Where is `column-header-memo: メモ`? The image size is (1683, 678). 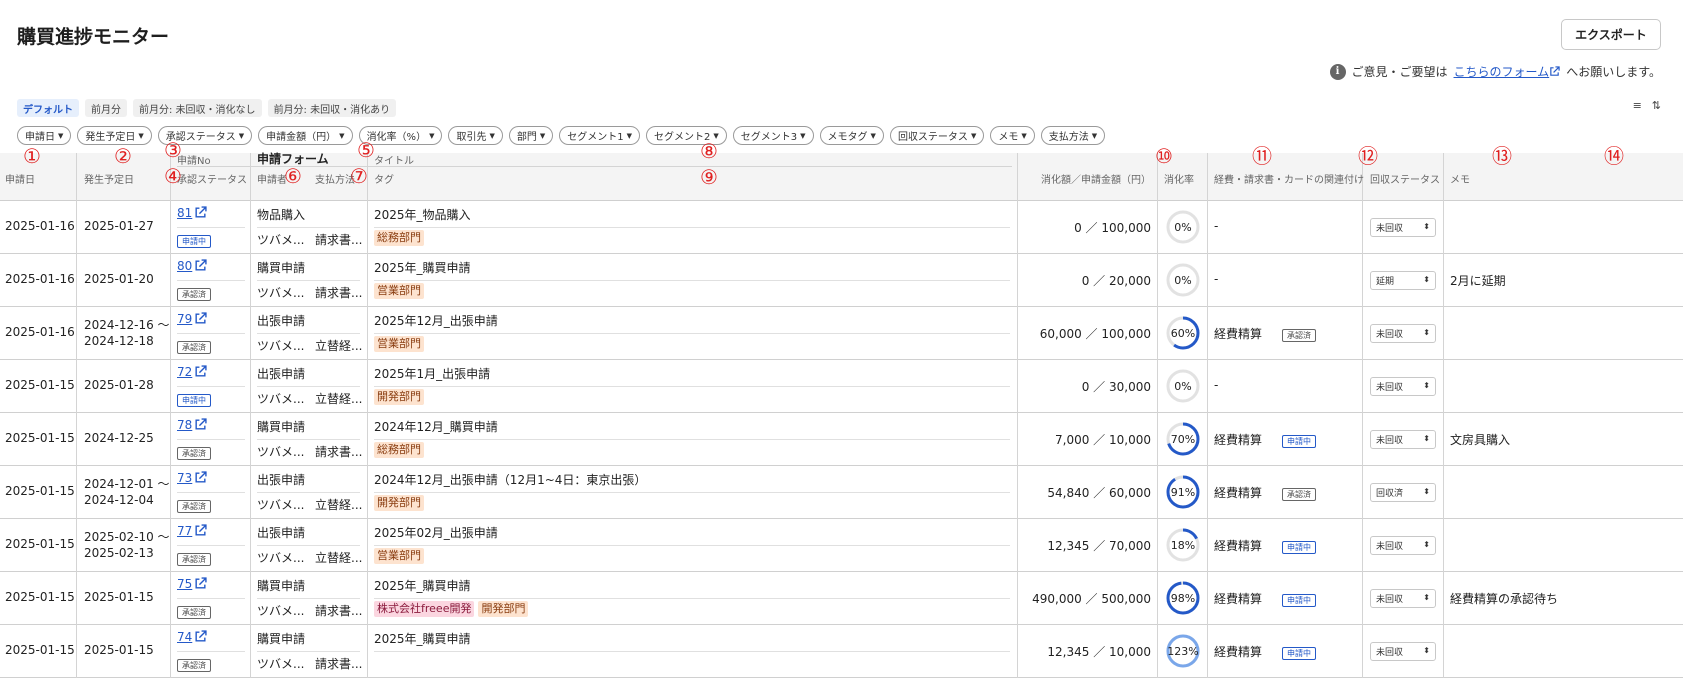 column-header-memo: メモ is located at coordinates (1460, 178).